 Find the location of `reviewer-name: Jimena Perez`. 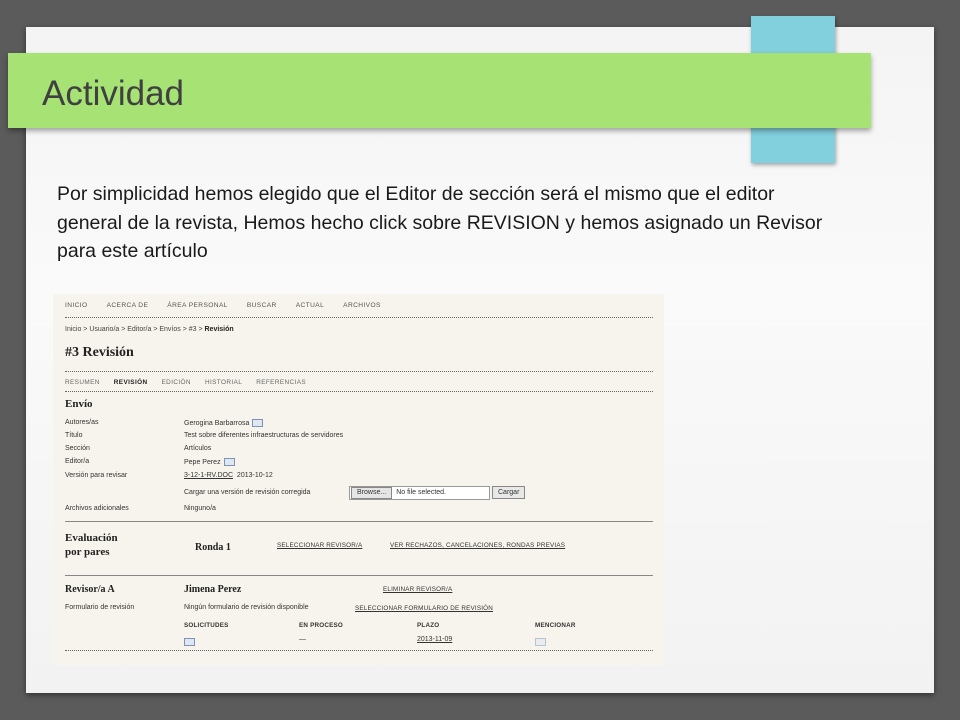

reviewer-name: Jimena Perez is located at coordinates (213, 589).